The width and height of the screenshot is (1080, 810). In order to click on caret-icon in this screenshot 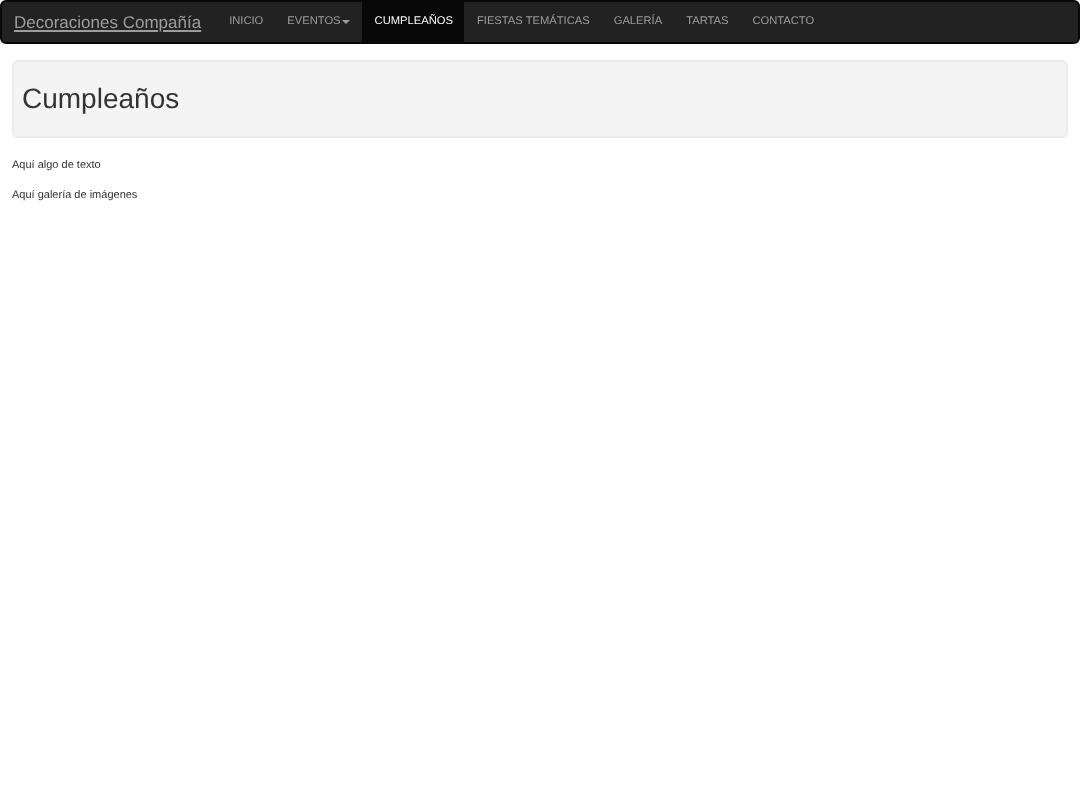, I will do `click(346, 22)`.